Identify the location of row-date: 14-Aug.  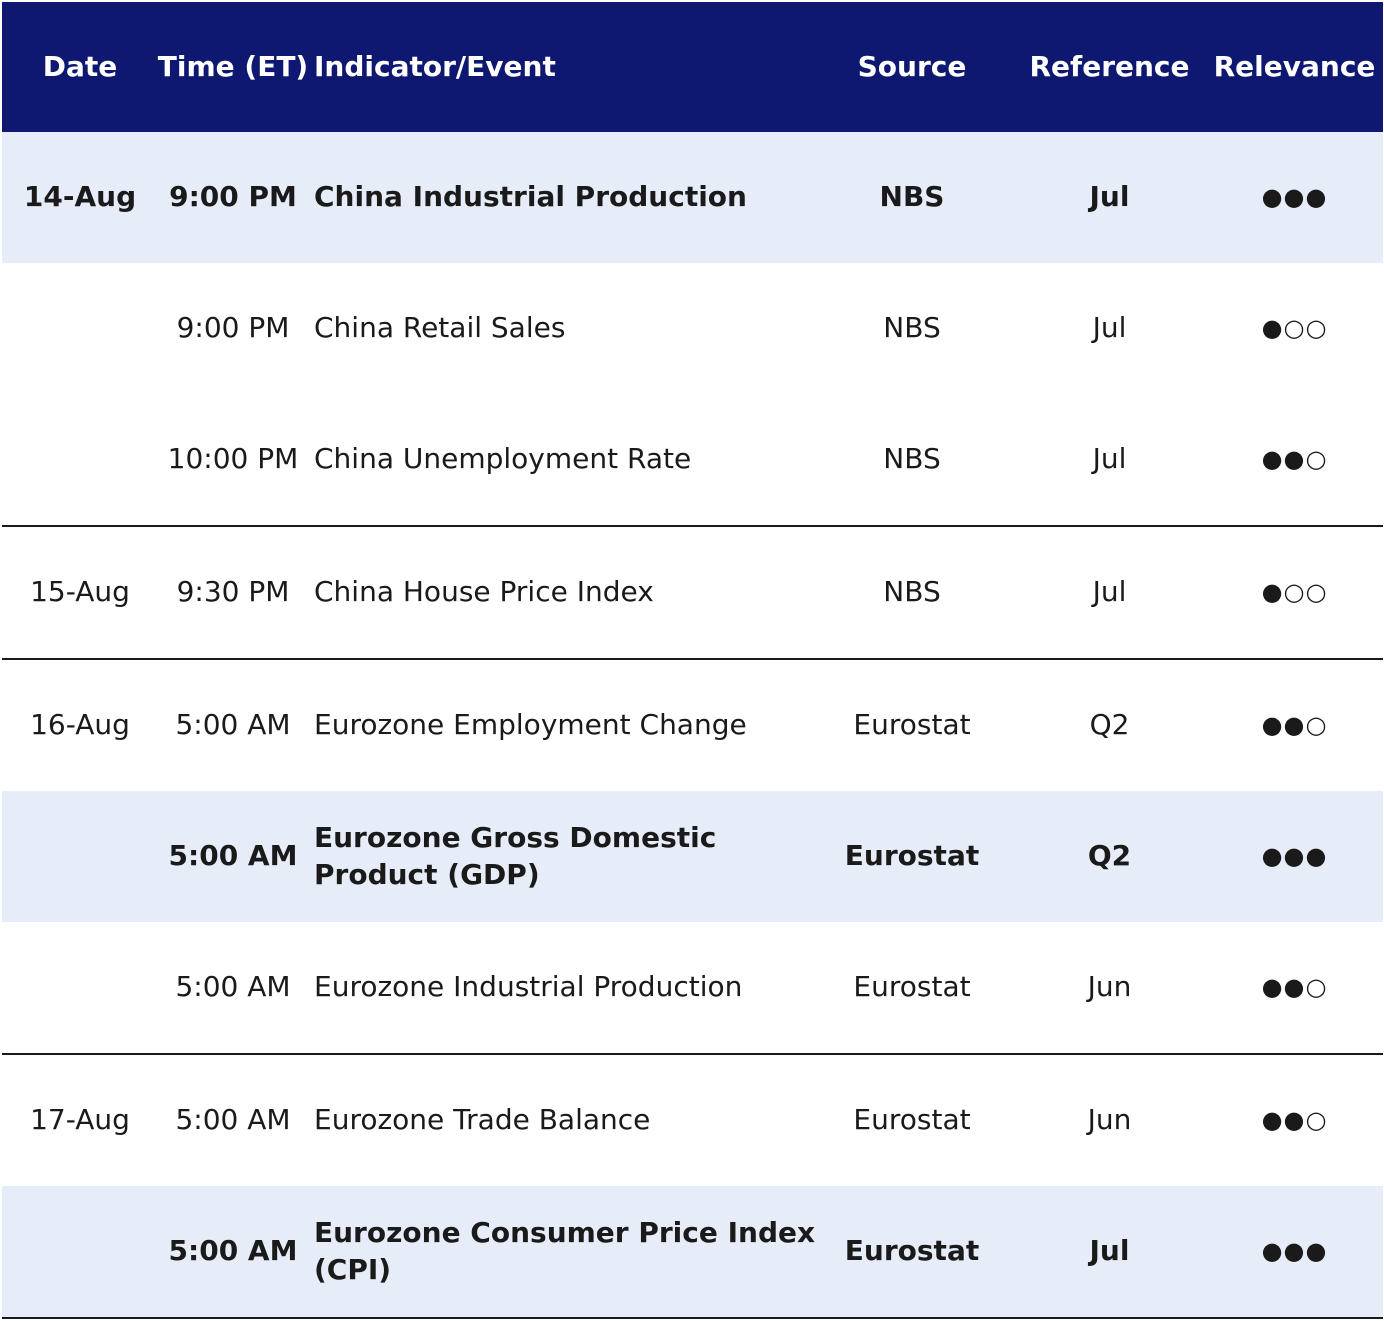
(80, 197).